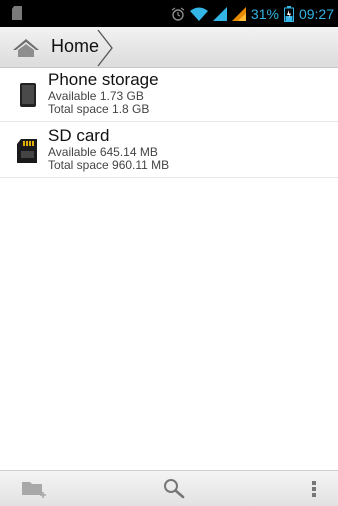 The image size is (338, 506). I want to click on search-icon, so click(174, 488).